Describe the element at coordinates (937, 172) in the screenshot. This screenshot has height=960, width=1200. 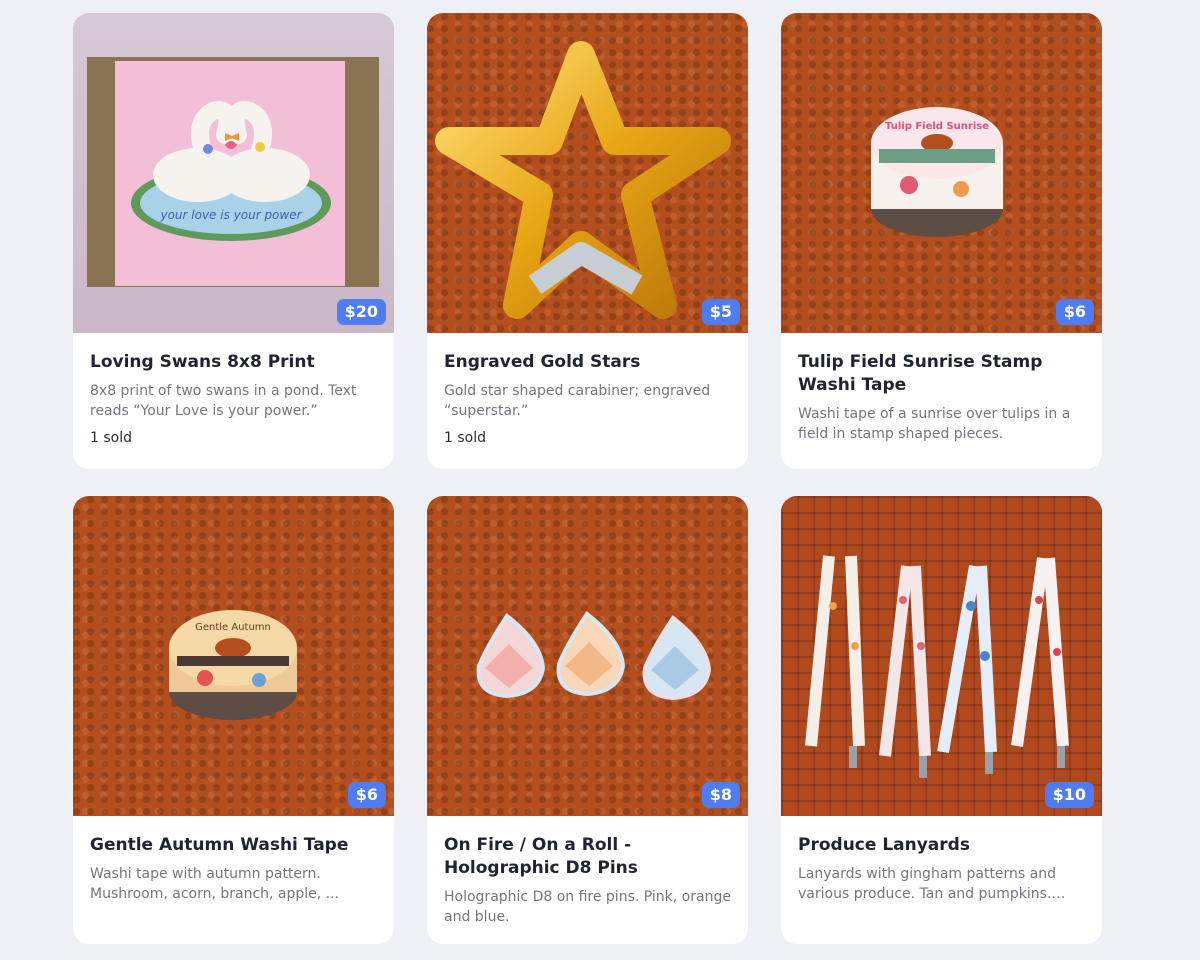
I see `washi-tape-image: Tulip Field Sunrise` at that location.